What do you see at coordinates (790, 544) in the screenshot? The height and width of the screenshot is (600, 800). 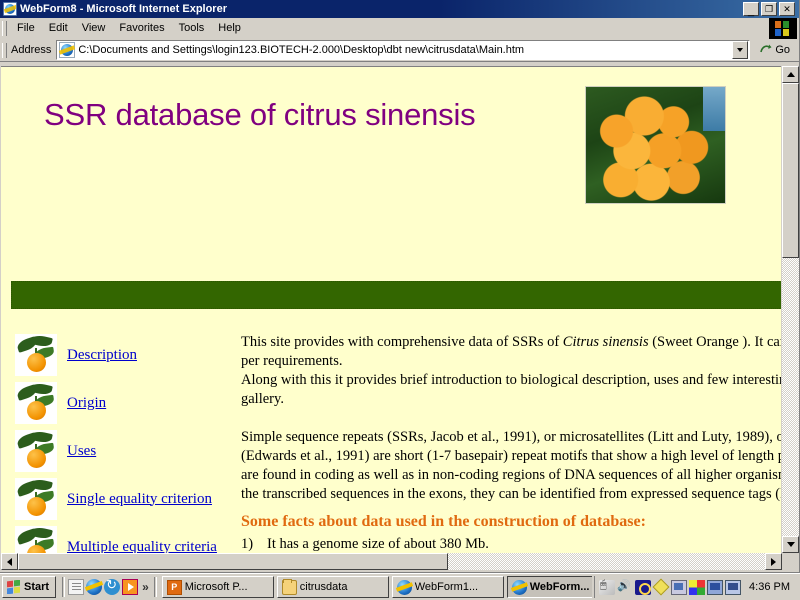 I see `scroll-down-button` at bounding box center [790, 544].